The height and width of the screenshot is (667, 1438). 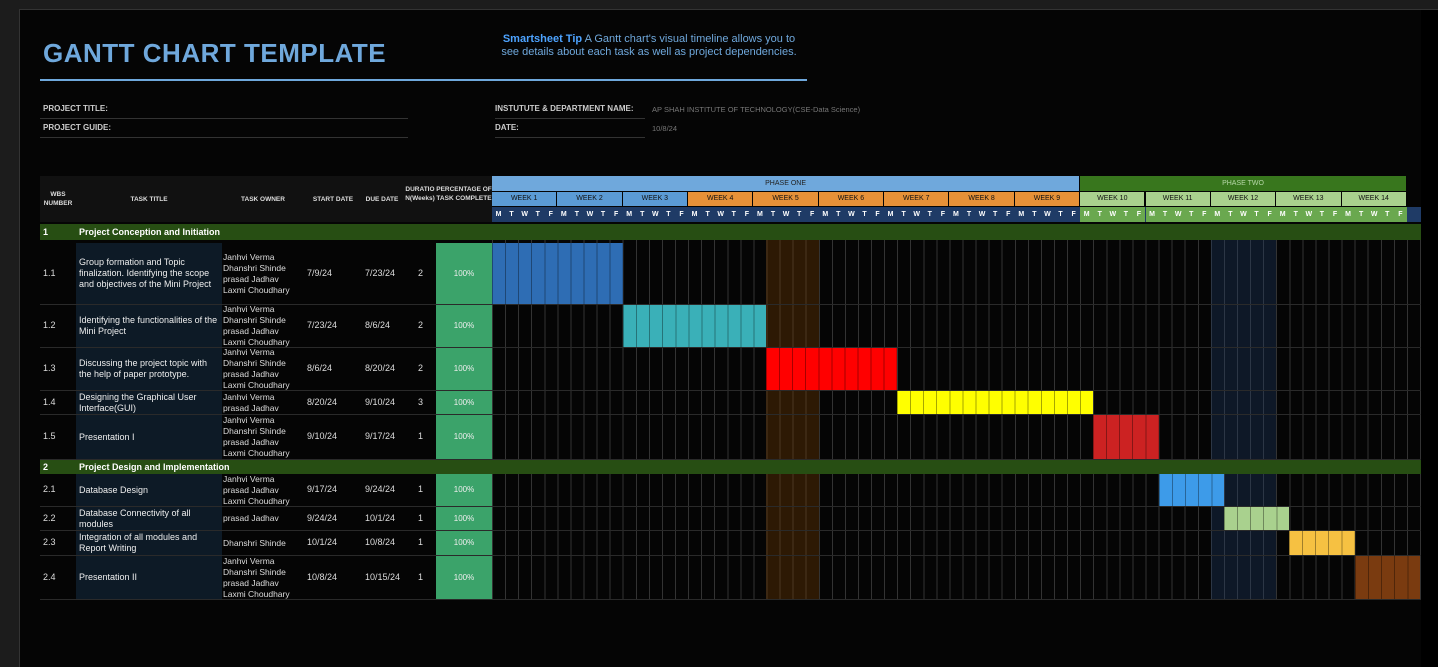 I want to click on week-label: WEEK 4, so click(x=720, y=199).